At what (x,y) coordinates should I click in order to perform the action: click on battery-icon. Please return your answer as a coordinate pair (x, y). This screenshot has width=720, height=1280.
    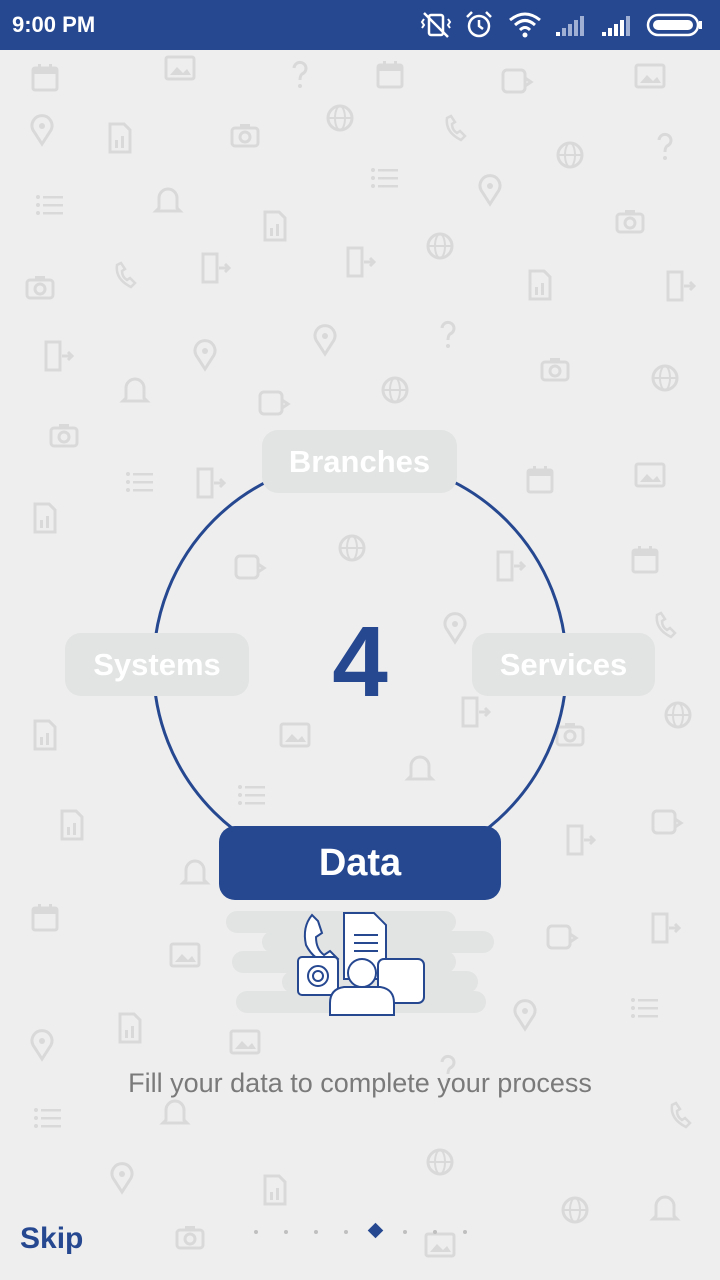
    Looking at the image, I should click on (674, 25).